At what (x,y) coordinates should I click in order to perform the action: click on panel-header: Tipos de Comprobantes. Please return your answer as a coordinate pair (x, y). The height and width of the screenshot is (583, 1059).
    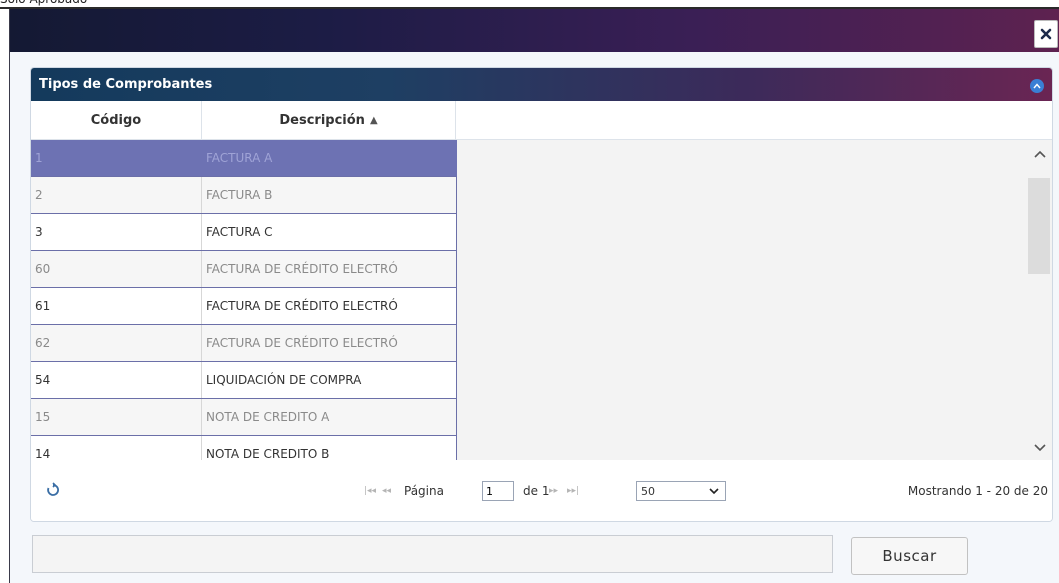
    Looking at the image, I should click on (541, 84).